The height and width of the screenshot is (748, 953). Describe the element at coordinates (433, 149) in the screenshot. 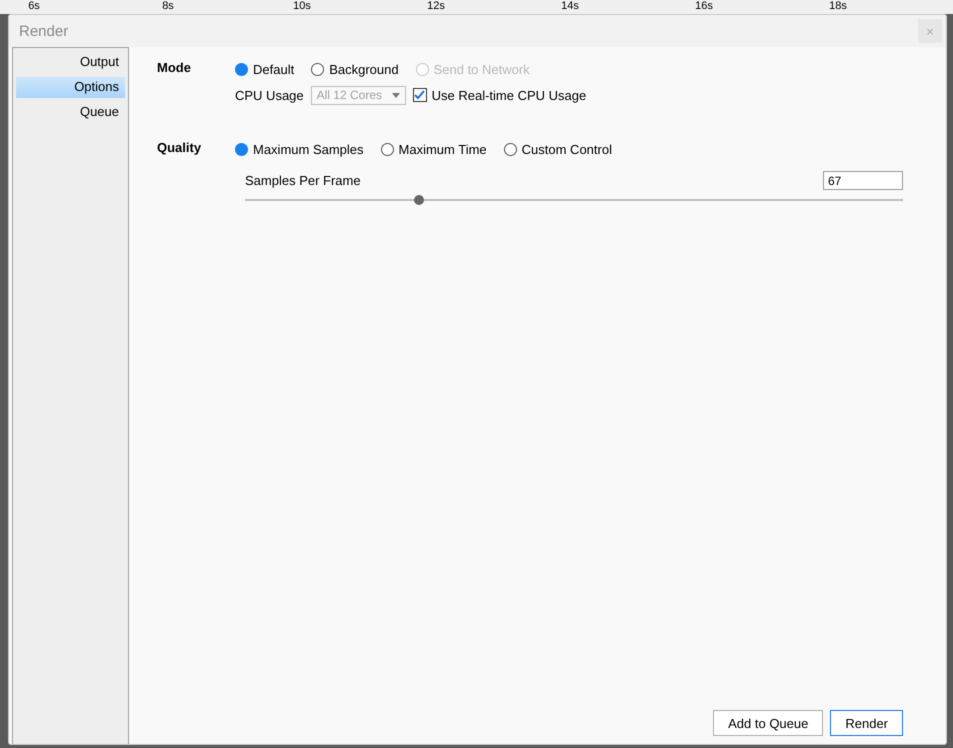

I see `radio-option: Maximum Time` at that location.